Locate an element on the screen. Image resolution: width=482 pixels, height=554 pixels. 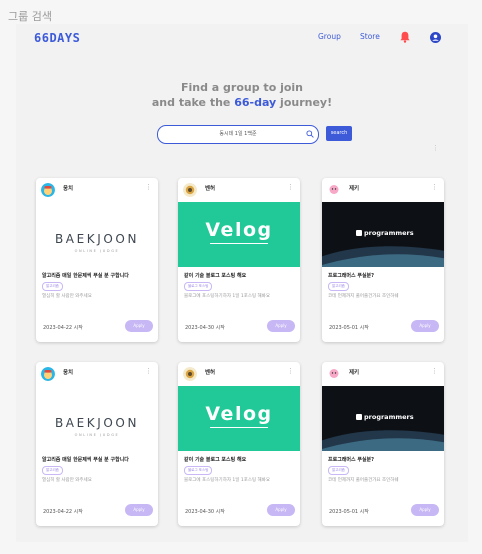
bell-icon is located at coordinates (405, 37).